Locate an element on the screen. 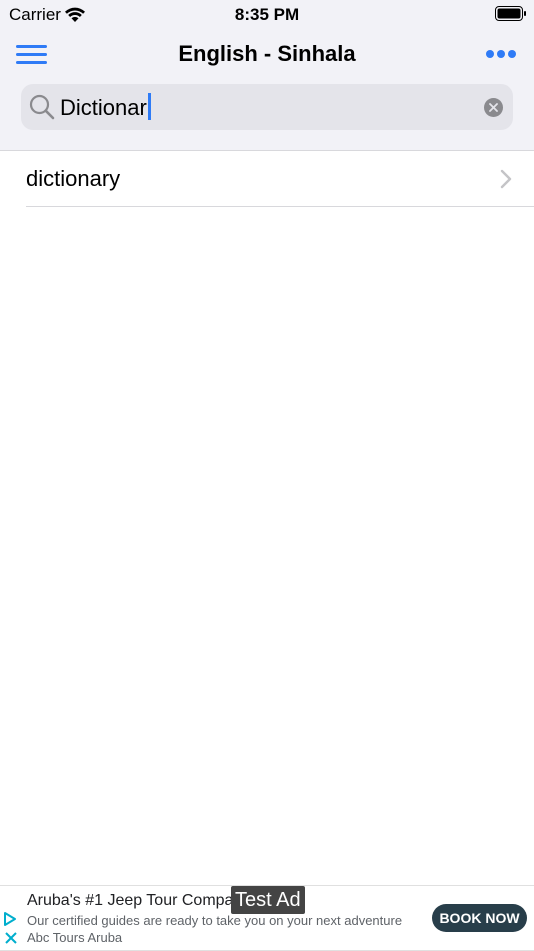 This screenshot has height=951, width=534. row-divider is located at coordinates (280, 206).